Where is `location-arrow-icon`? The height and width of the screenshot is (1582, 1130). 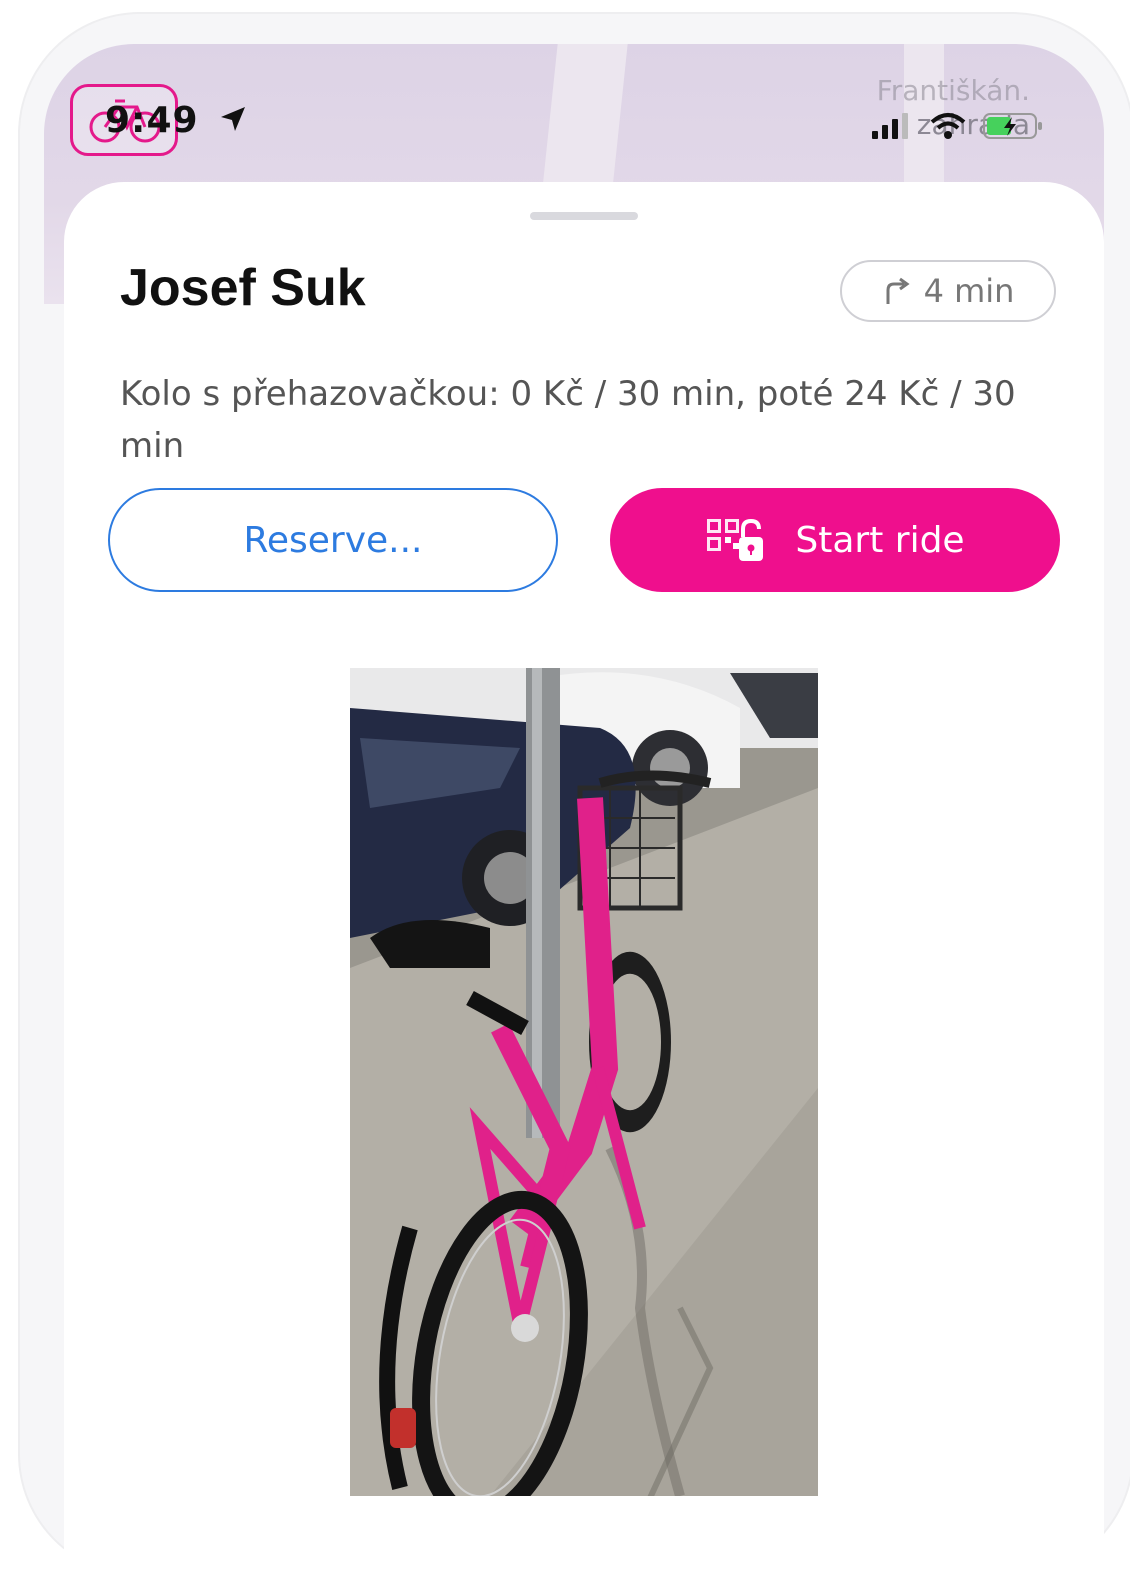
location-arrow-icon is located at coordinates (233, 119).